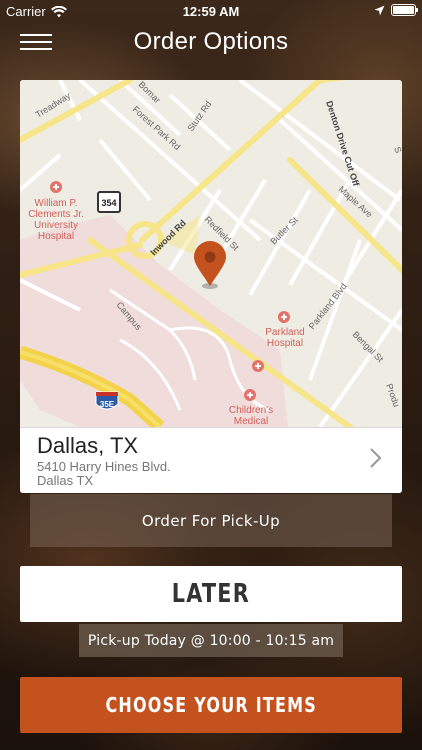 The width and height of the screenshot is (422, 750). What do you see at coordinates (65, 480) in the screenshot?
I see `location-city-short: Dallas TX` at bounding box center [65, 480].